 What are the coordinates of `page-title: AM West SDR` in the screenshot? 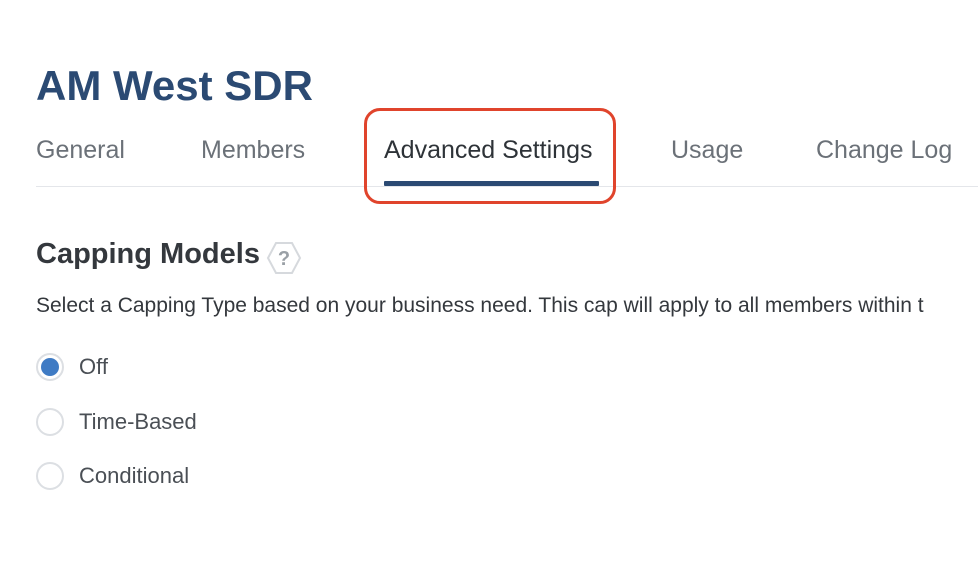 It's located at (174, 85).